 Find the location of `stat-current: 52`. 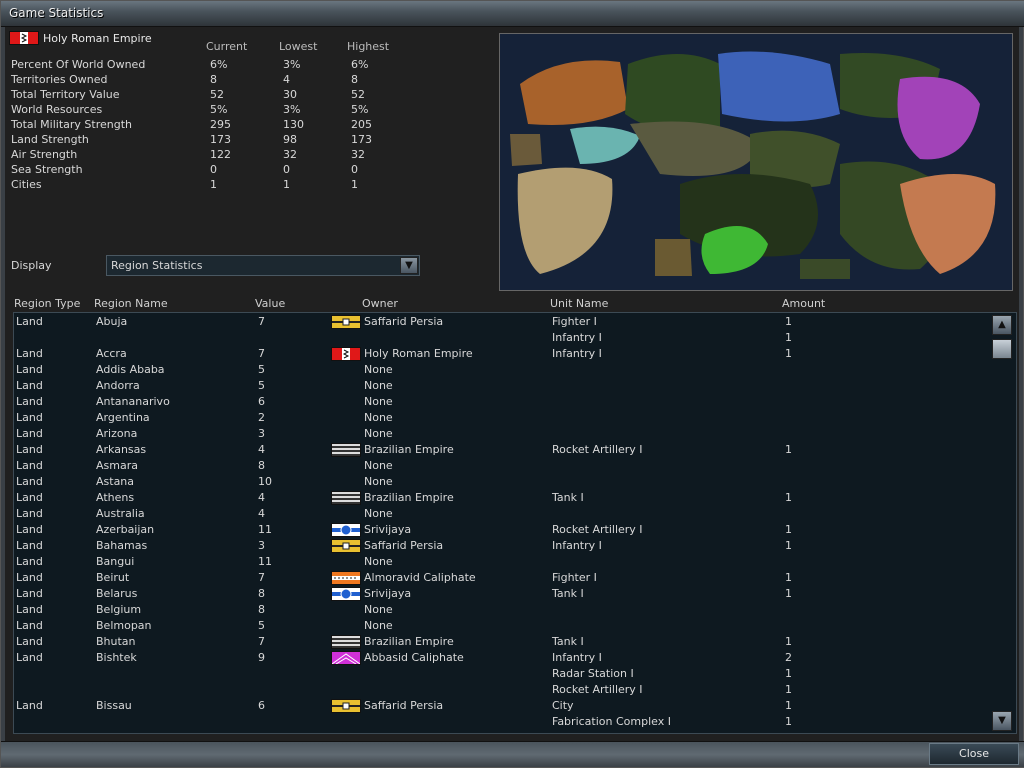

stat-current: 52 is located at coordinates (217, 94).